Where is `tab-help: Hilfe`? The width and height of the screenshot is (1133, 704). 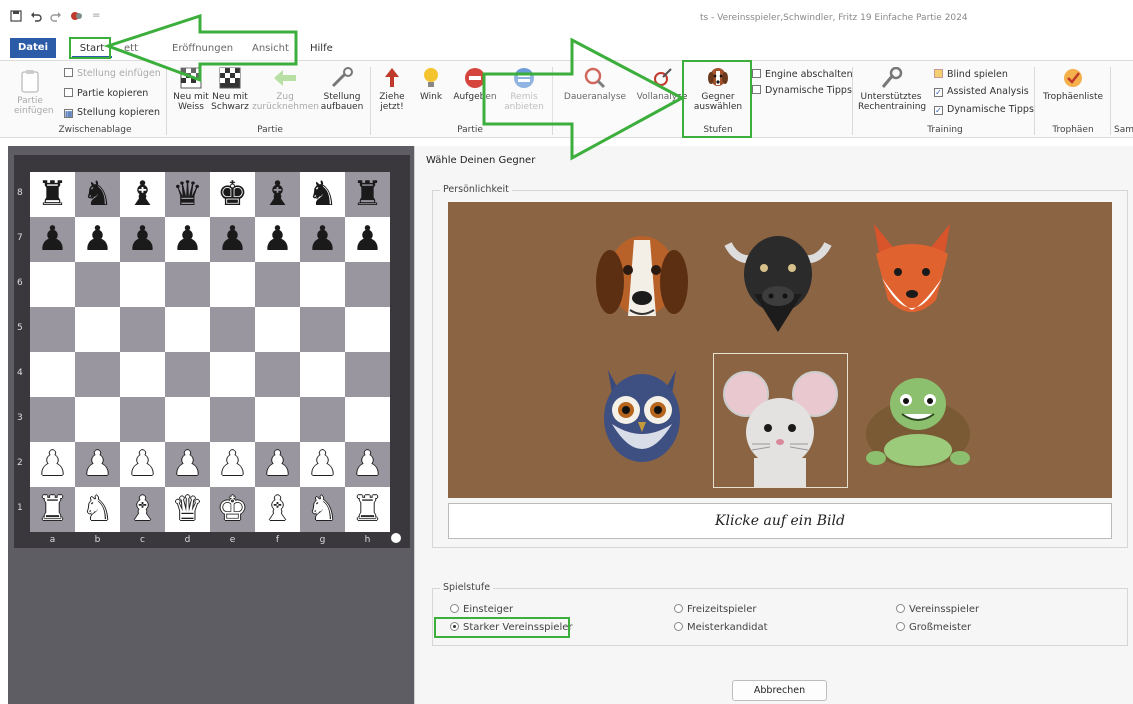
tab-help: Hilfe is located at coordinates (321, 49).